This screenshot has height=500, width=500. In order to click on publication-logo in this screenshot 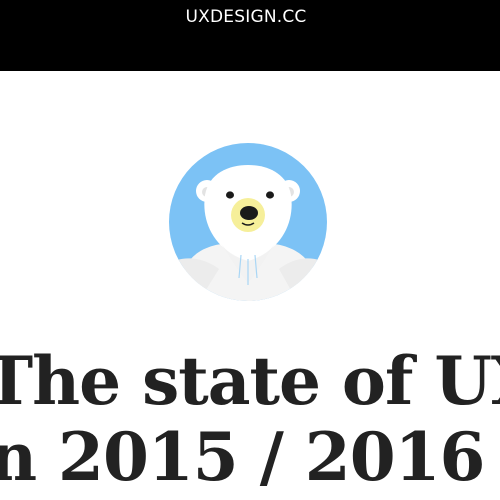, I will do `click(248, 222)`.